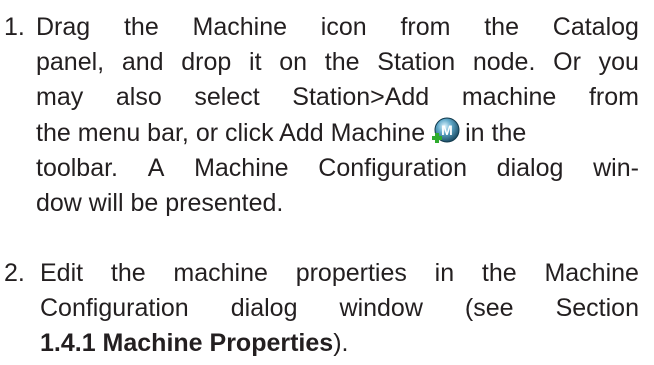 The height and width of the screenshot is (365, 654). What do you see at coordinates (281, 132) in the screenshot?
I see `step-1-line-4: the menu bar, or click Add Machine M in` at bounding box center [281, 132].